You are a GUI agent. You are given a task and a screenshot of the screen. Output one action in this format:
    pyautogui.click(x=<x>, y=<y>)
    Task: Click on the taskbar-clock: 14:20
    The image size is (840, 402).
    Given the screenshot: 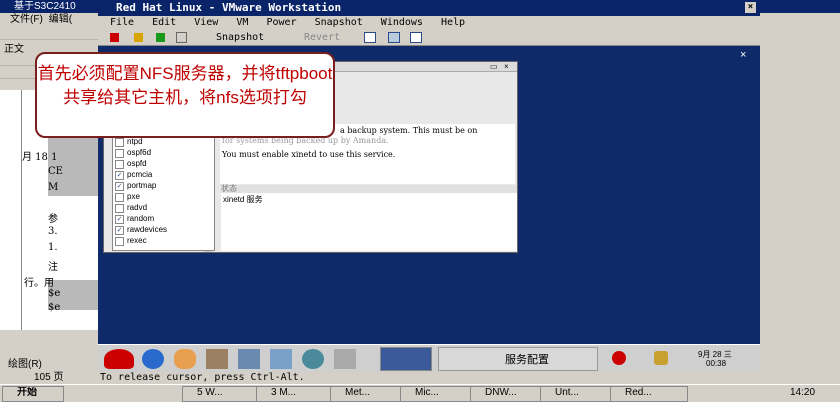 What is the action you would take?
    pyautogui.click(x=803, y=392)
    